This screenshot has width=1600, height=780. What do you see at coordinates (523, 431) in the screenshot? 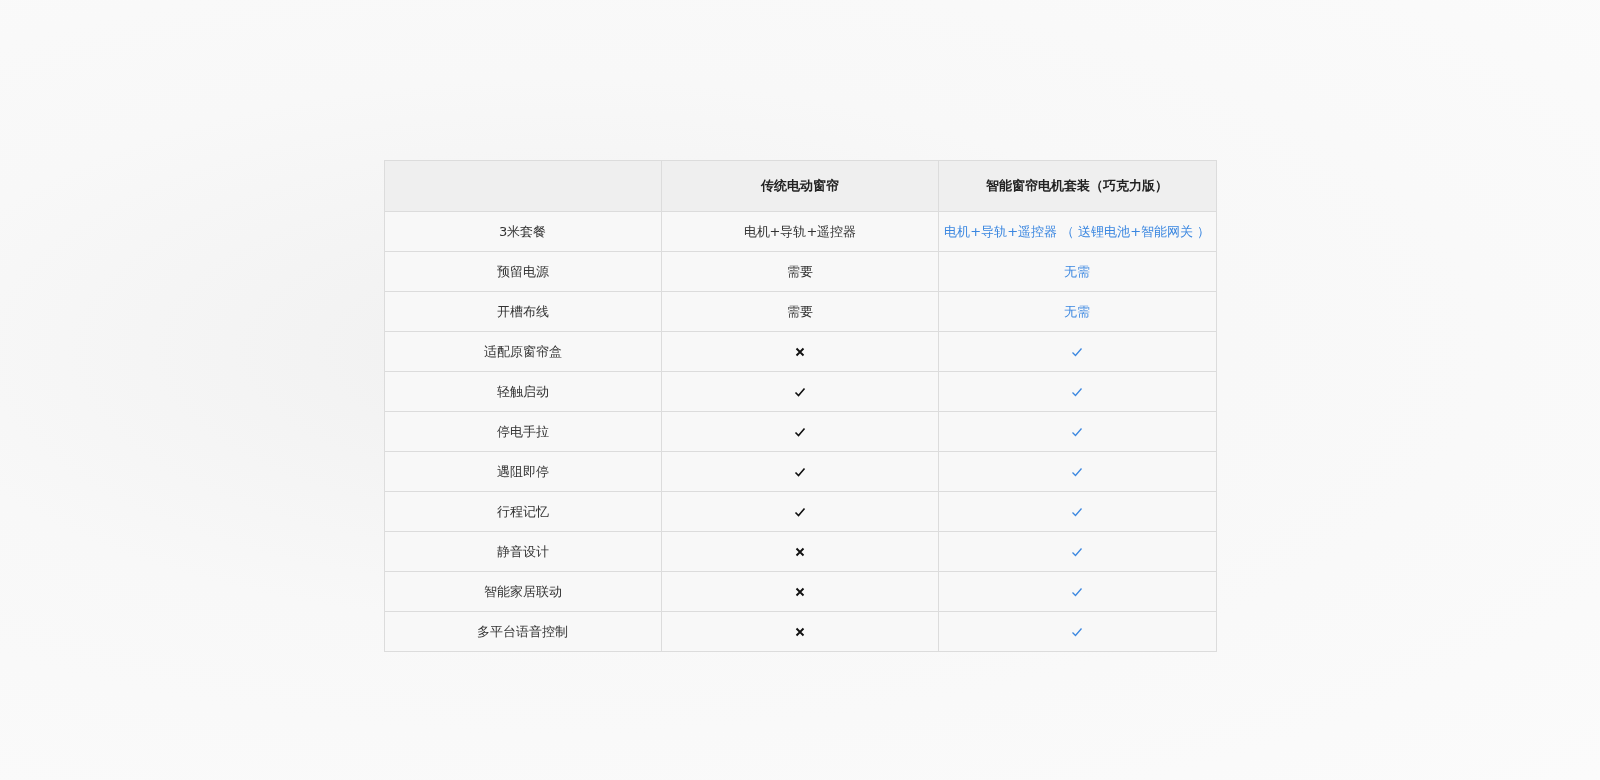
I see `table-cell: 停电手拉` at bounding box center [523, 431].